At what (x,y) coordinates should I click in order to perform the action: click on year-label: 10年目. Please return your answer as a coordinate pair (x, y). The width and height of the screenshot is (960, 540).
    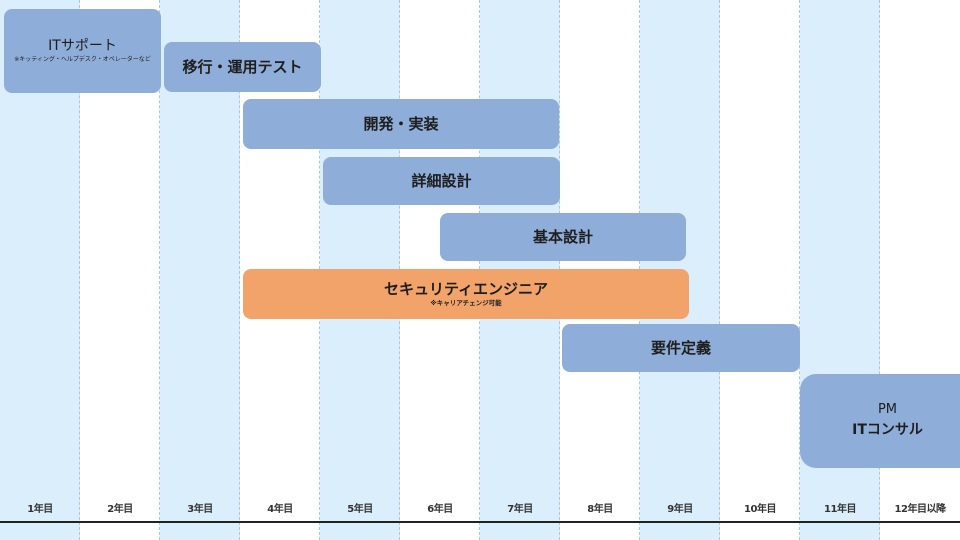
    Looking at the image, I should click on (760, 509).